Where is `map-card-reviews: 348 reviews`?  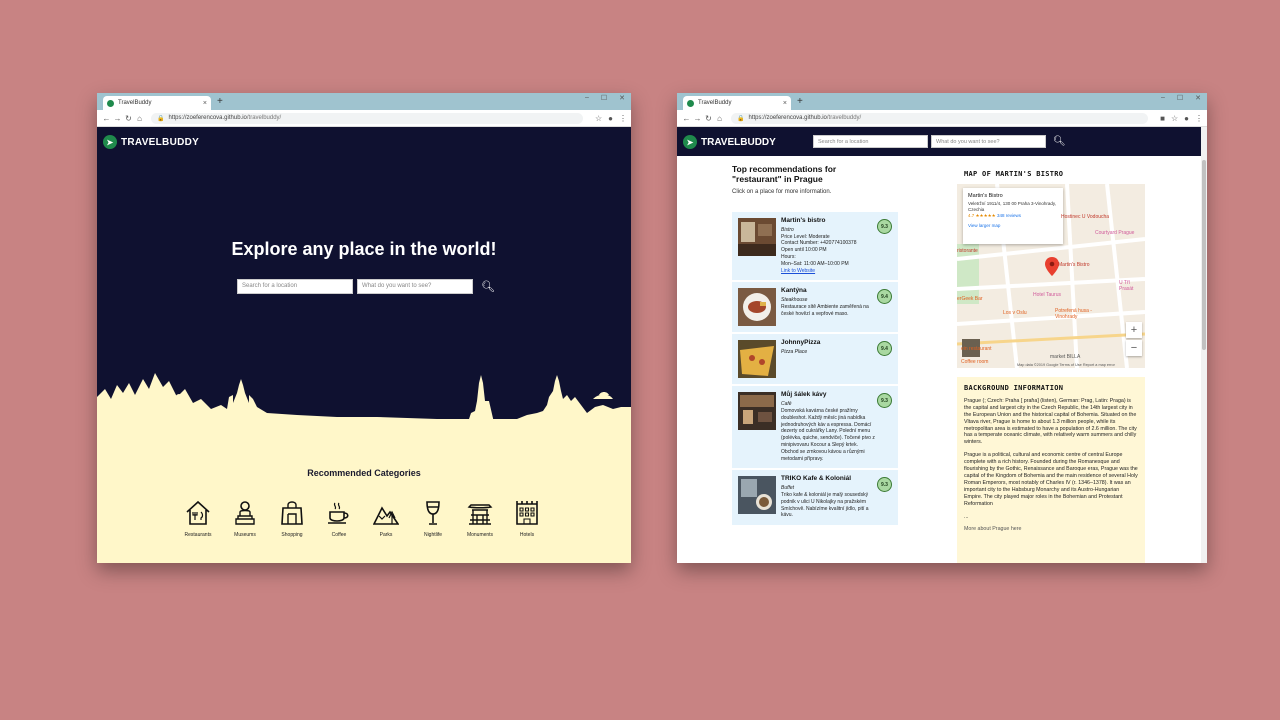 map-card-reviews: 348 reviews is located at coordinates (1009, 215).